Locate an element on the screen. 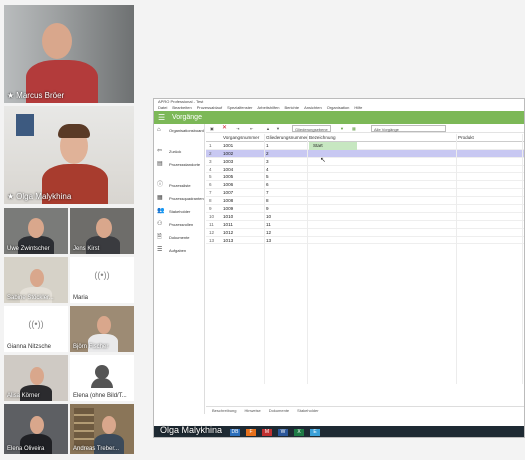  detail-tab: Stakeholder is located at coordinates (307, 410).